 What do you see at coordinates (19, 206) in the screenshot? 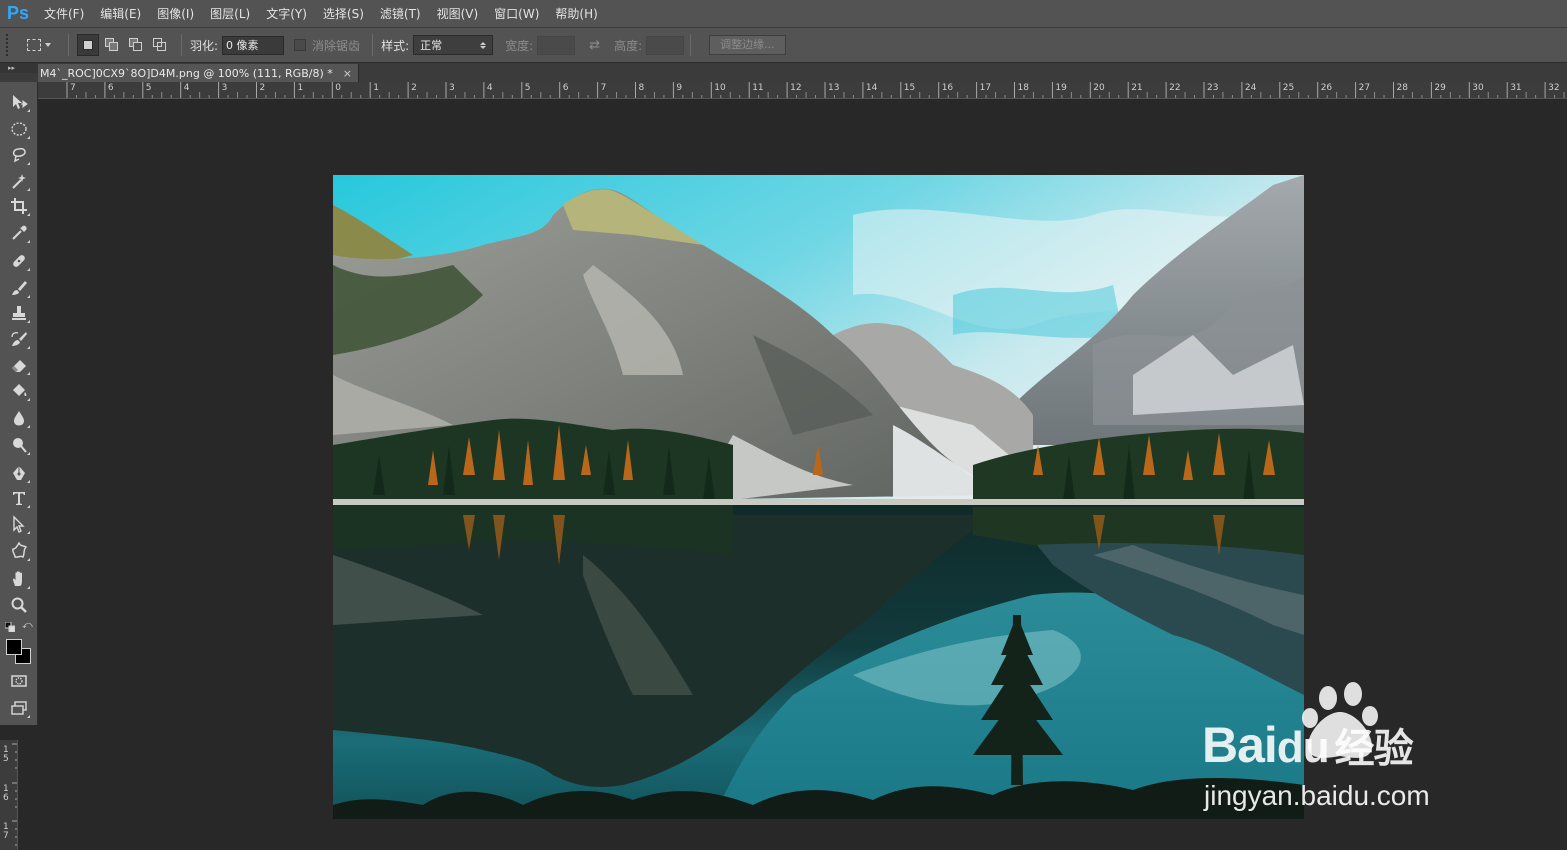
I see `crop-tool` at bounding box center [19, 206].